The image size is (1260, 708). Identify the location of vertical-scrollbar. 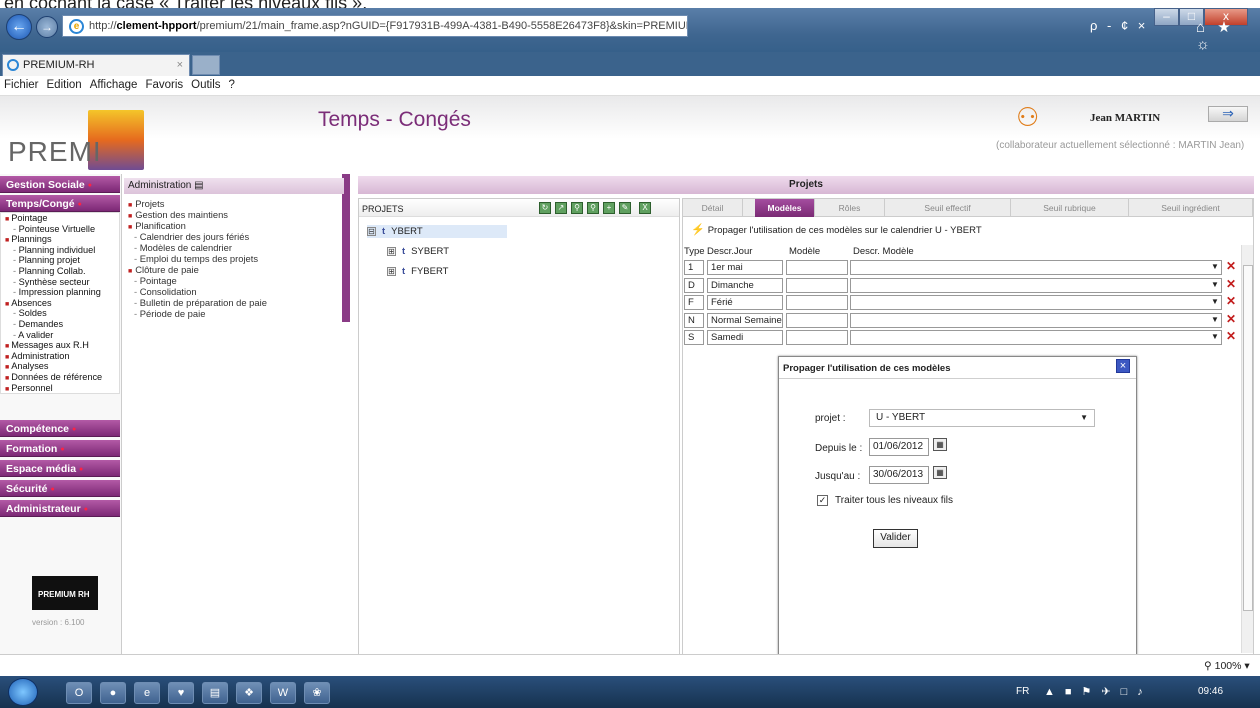
(1247, 449).